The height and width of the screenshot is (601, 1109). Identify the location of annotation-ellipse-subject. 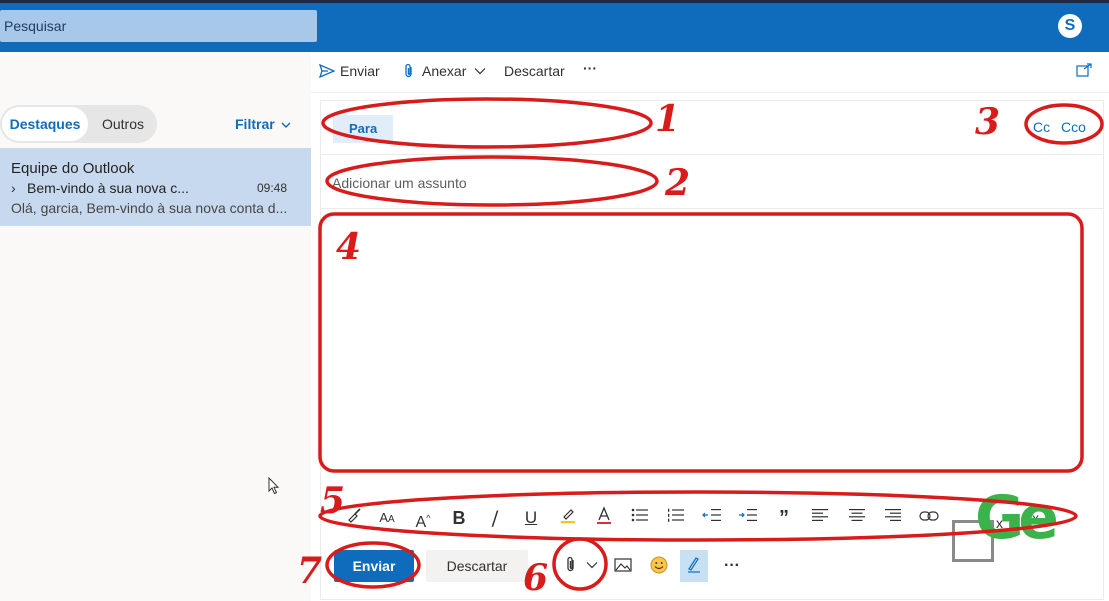
(492, 181).